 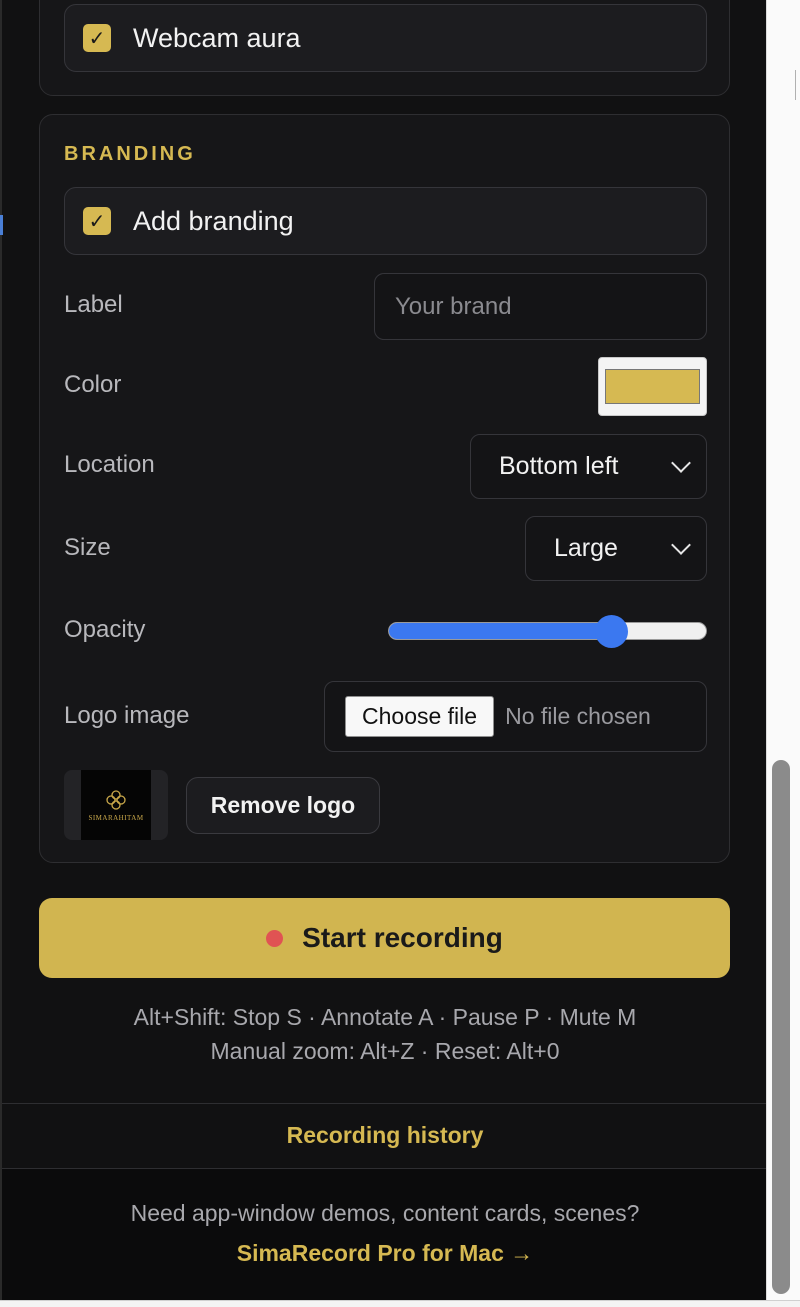 I want to click on opacity-slider-track, so click(x=547, y=631).